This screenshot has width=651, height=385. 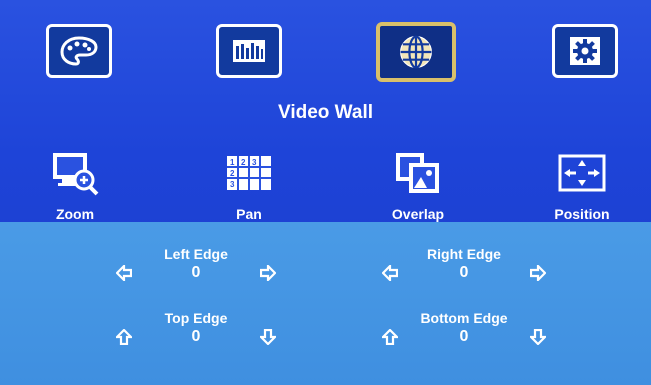 I want to click on right-edge-label: Right Edge, so click(x=464, y=254).